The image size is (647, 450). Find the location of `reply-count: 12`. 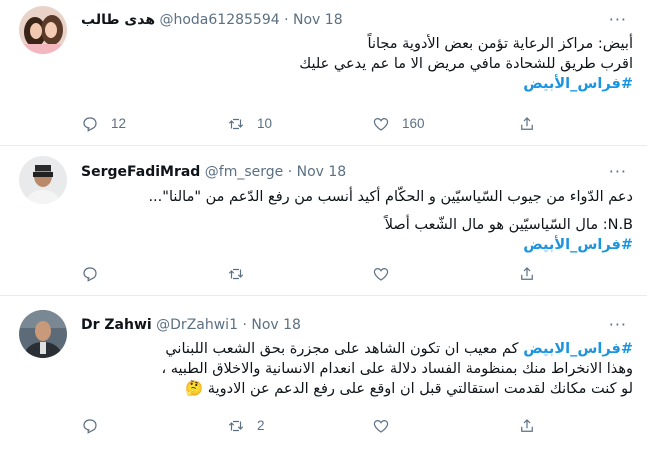

reply-count: 12 is located at coordinates (119, 123).